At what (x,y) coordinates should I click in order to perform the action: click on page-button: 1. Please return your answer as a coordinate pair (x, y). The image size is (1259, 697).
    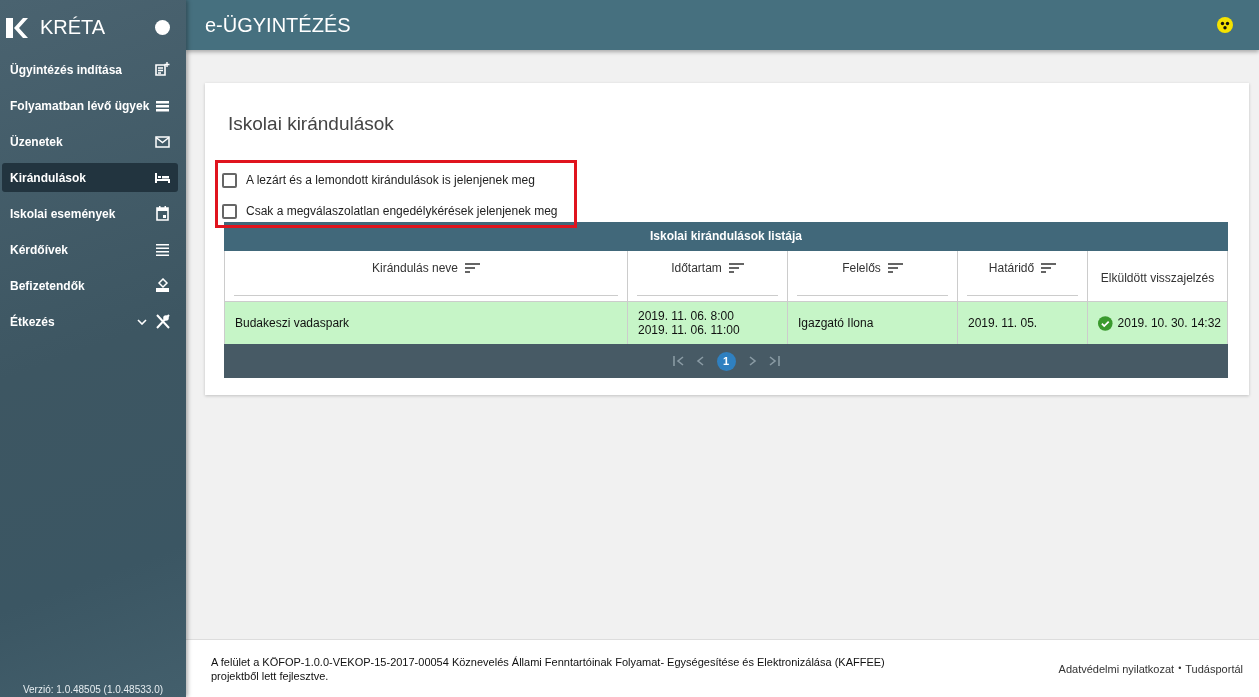
    Looking at the image, I should click on (726, 361).